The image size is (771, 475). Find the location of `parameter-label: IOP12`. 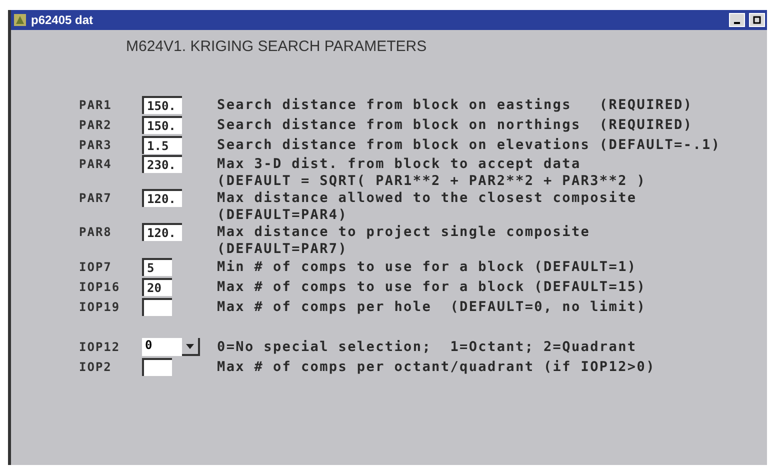

parameter-label: IOP12 is located at coordinates (100, 347).